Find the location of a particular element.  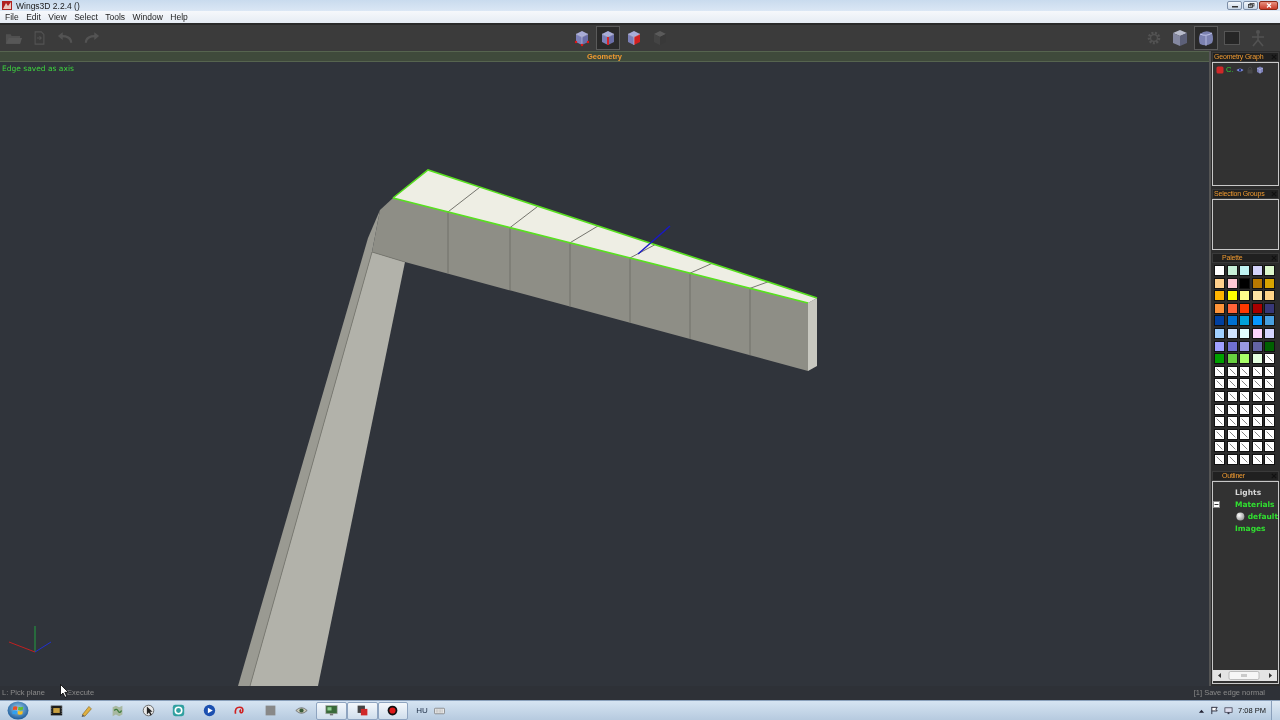

menu-item: Window is located at coordinates (148, 17).